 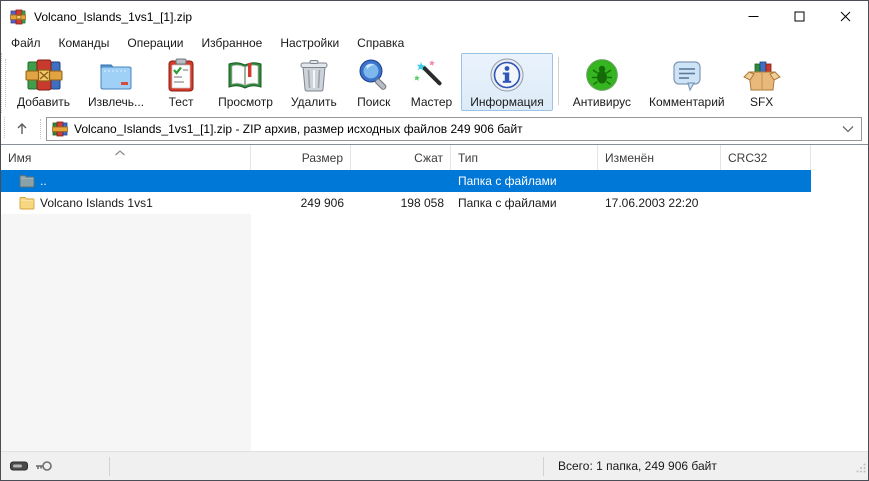 What do you see at coordinates (401, 157) in the screenshot?
I see `column-header-packed: Сжат` at bounding box center [401, 157].